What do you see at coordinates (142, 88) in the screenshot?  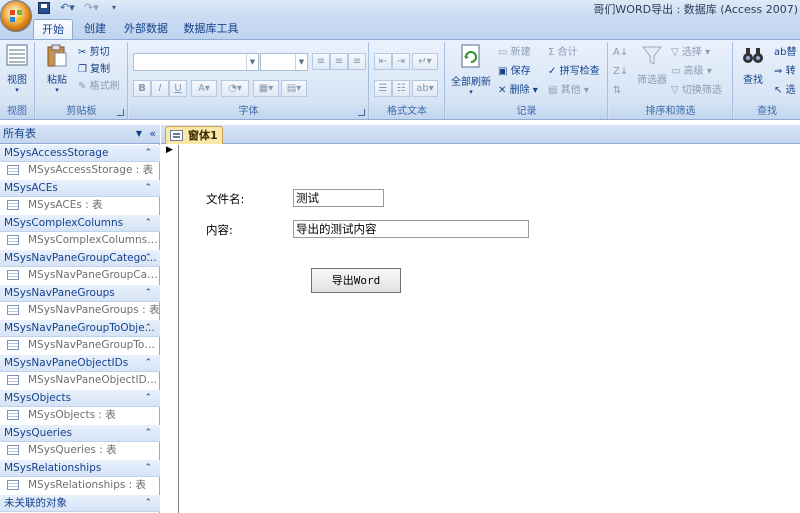 I see `bold-button: B` at bounding box center [142, 88].